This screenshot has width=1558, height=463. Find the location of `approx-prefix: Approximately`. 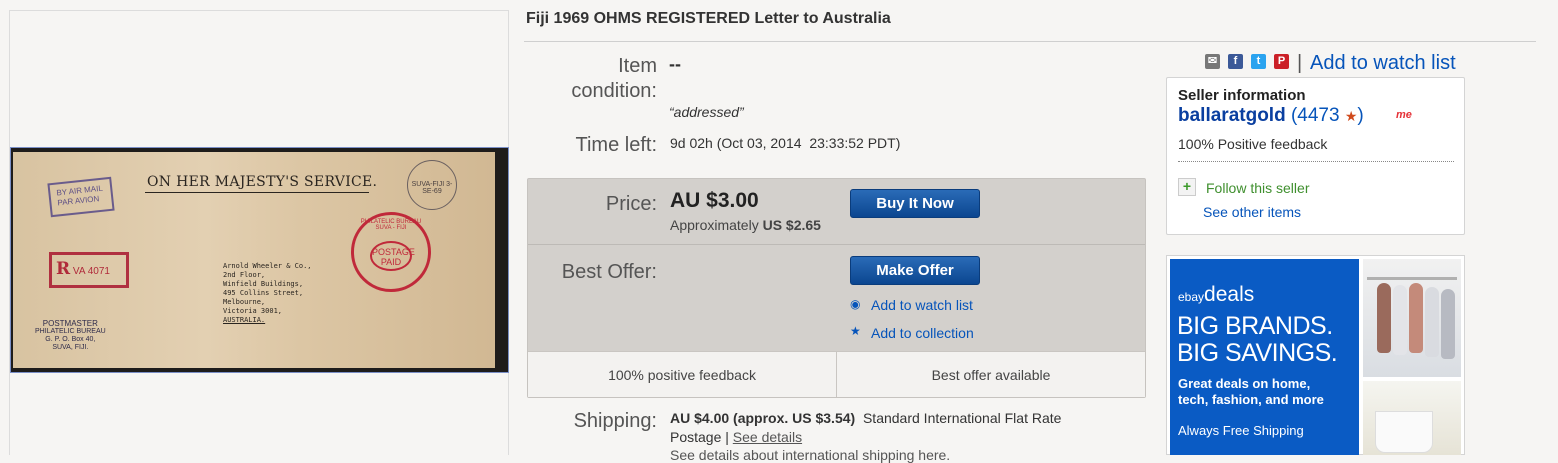

approx-prefix: Approximately is located at coordinates (714, 225).